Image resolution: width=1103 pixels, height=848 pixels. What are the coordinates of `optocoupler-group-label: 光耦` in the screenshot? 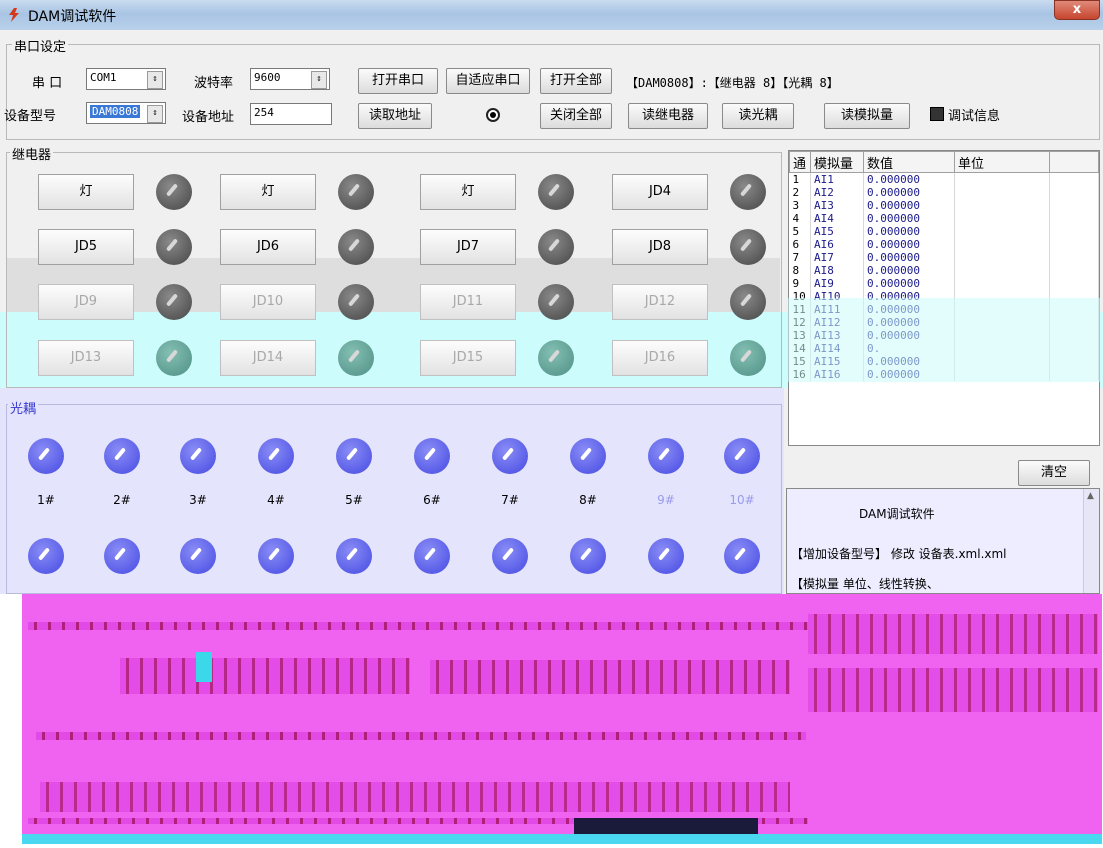 It's located at (23, 407).